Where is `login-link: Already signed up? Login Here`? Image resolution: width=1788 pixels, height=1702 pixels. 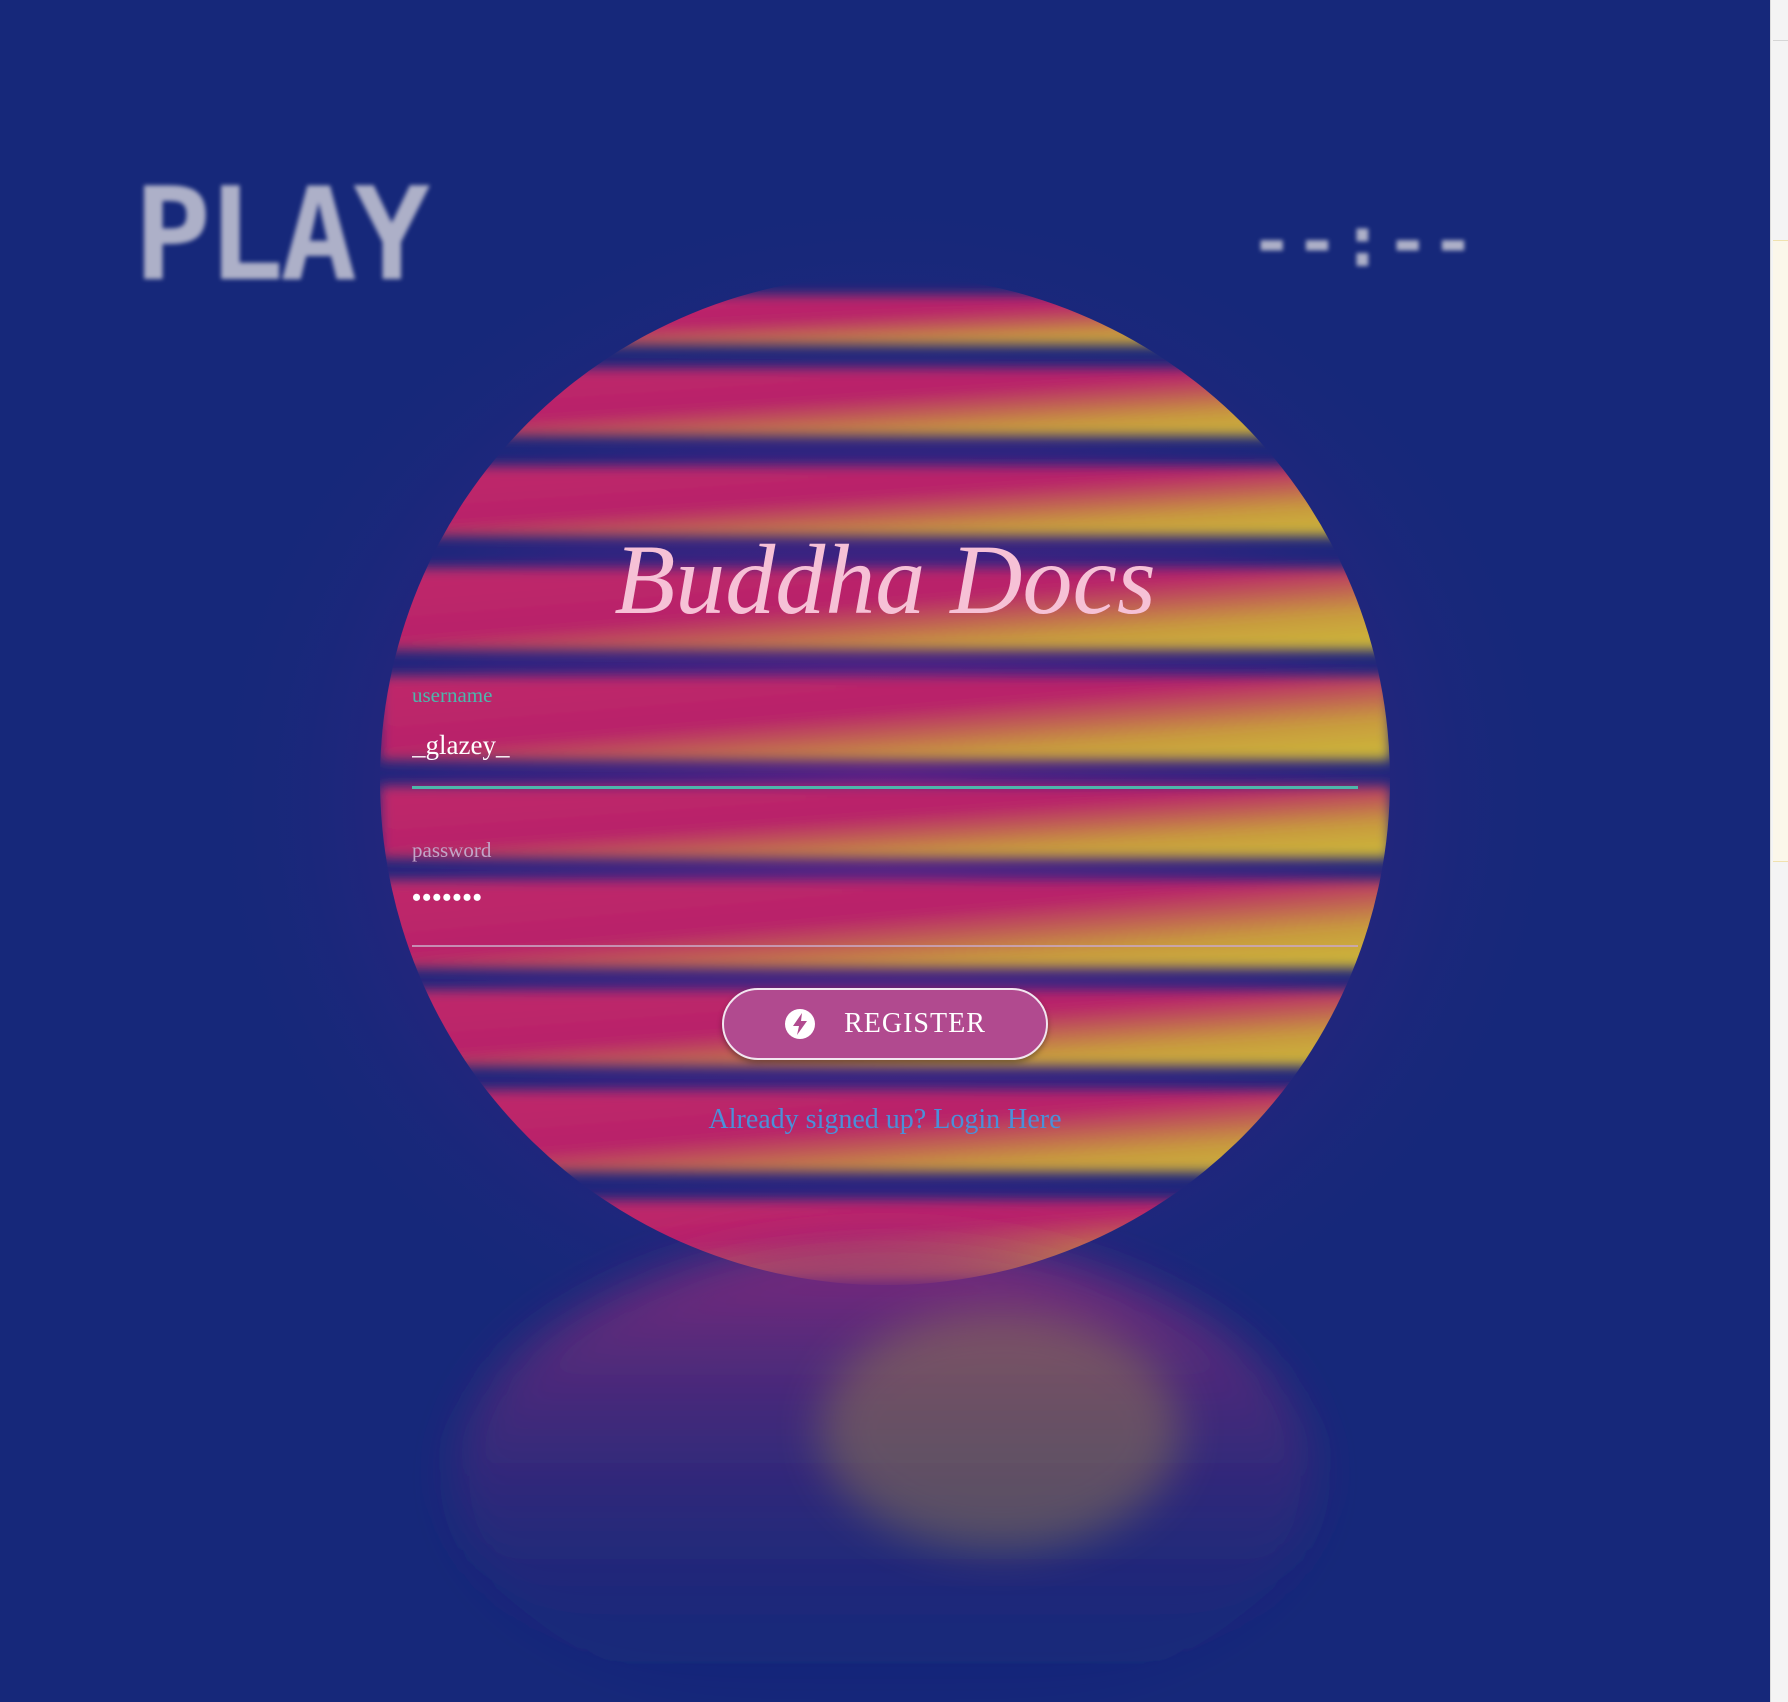
login-link: Already signed up? Login Here is located at coordinates (885, 1120).